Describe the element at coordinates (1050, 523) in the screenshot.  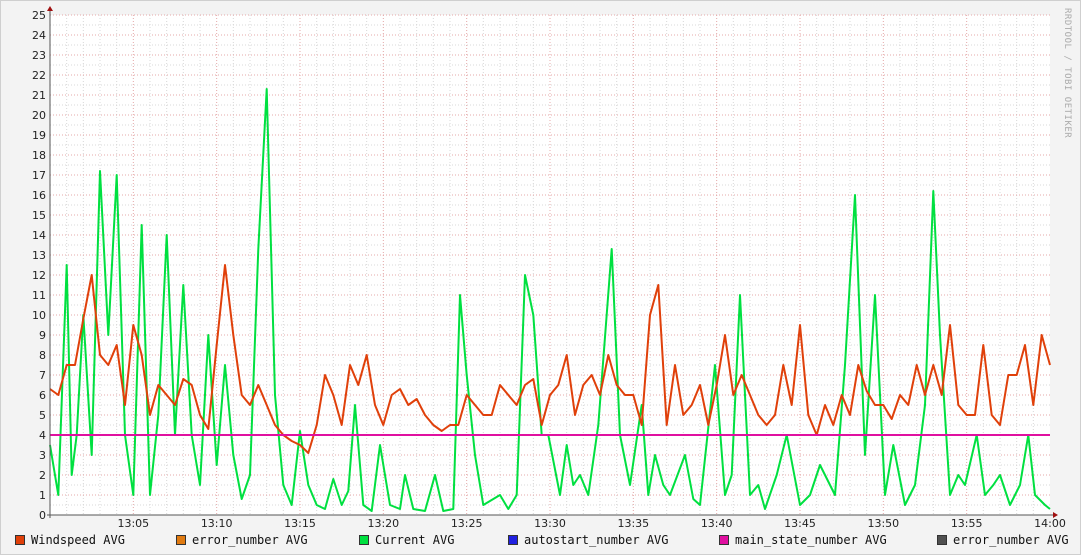
I see `x-tick-label: 14:00` at that location.